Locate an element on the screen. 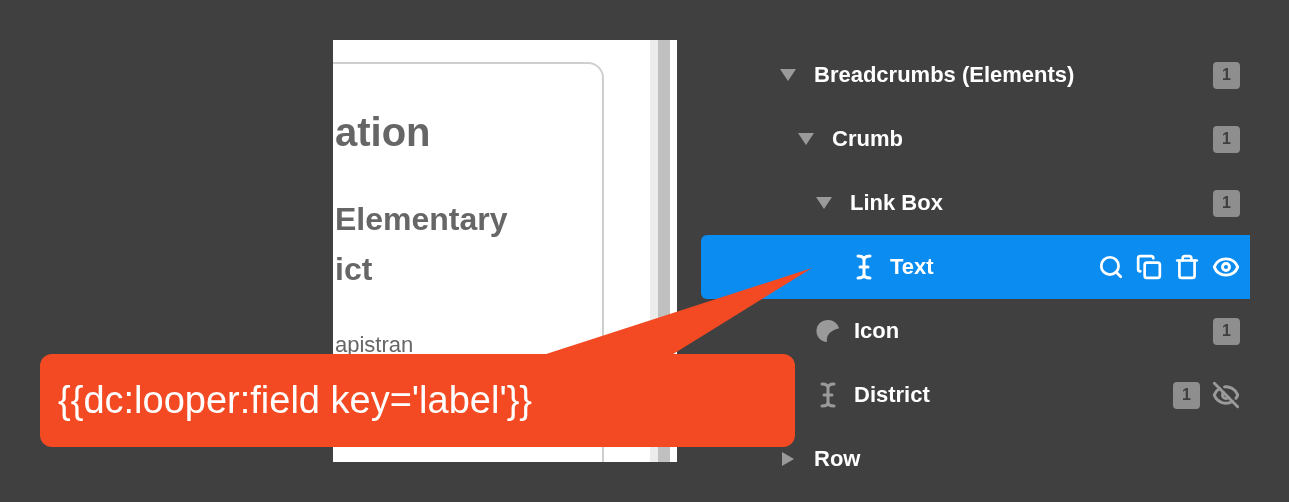 The width and height of the screenshot is (1289, 502). layer-row: Crumb 1 is located at coordinates (975, 139).